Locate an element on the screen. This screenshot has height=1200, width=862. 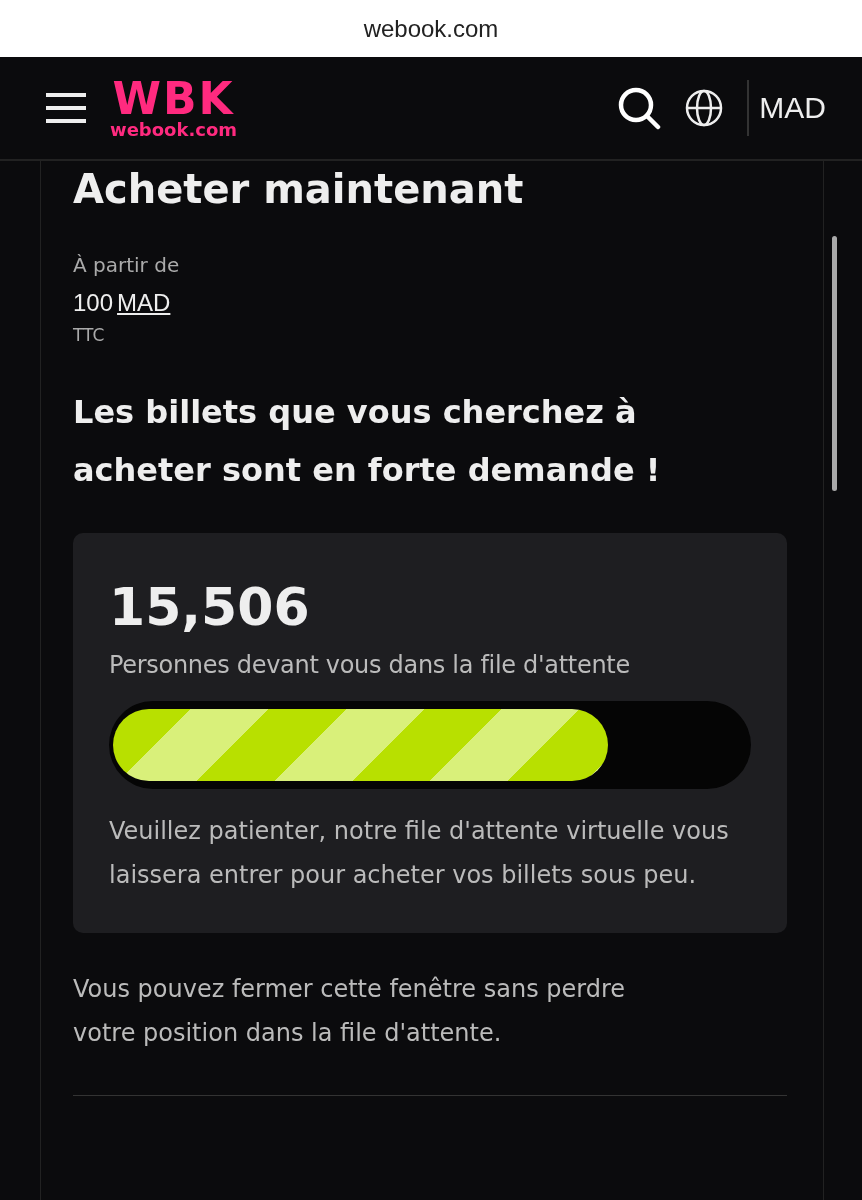
demand-headline: Les billets que vous cherchez à acheter sont en forte demande ! is located at coordinates (367, 441).